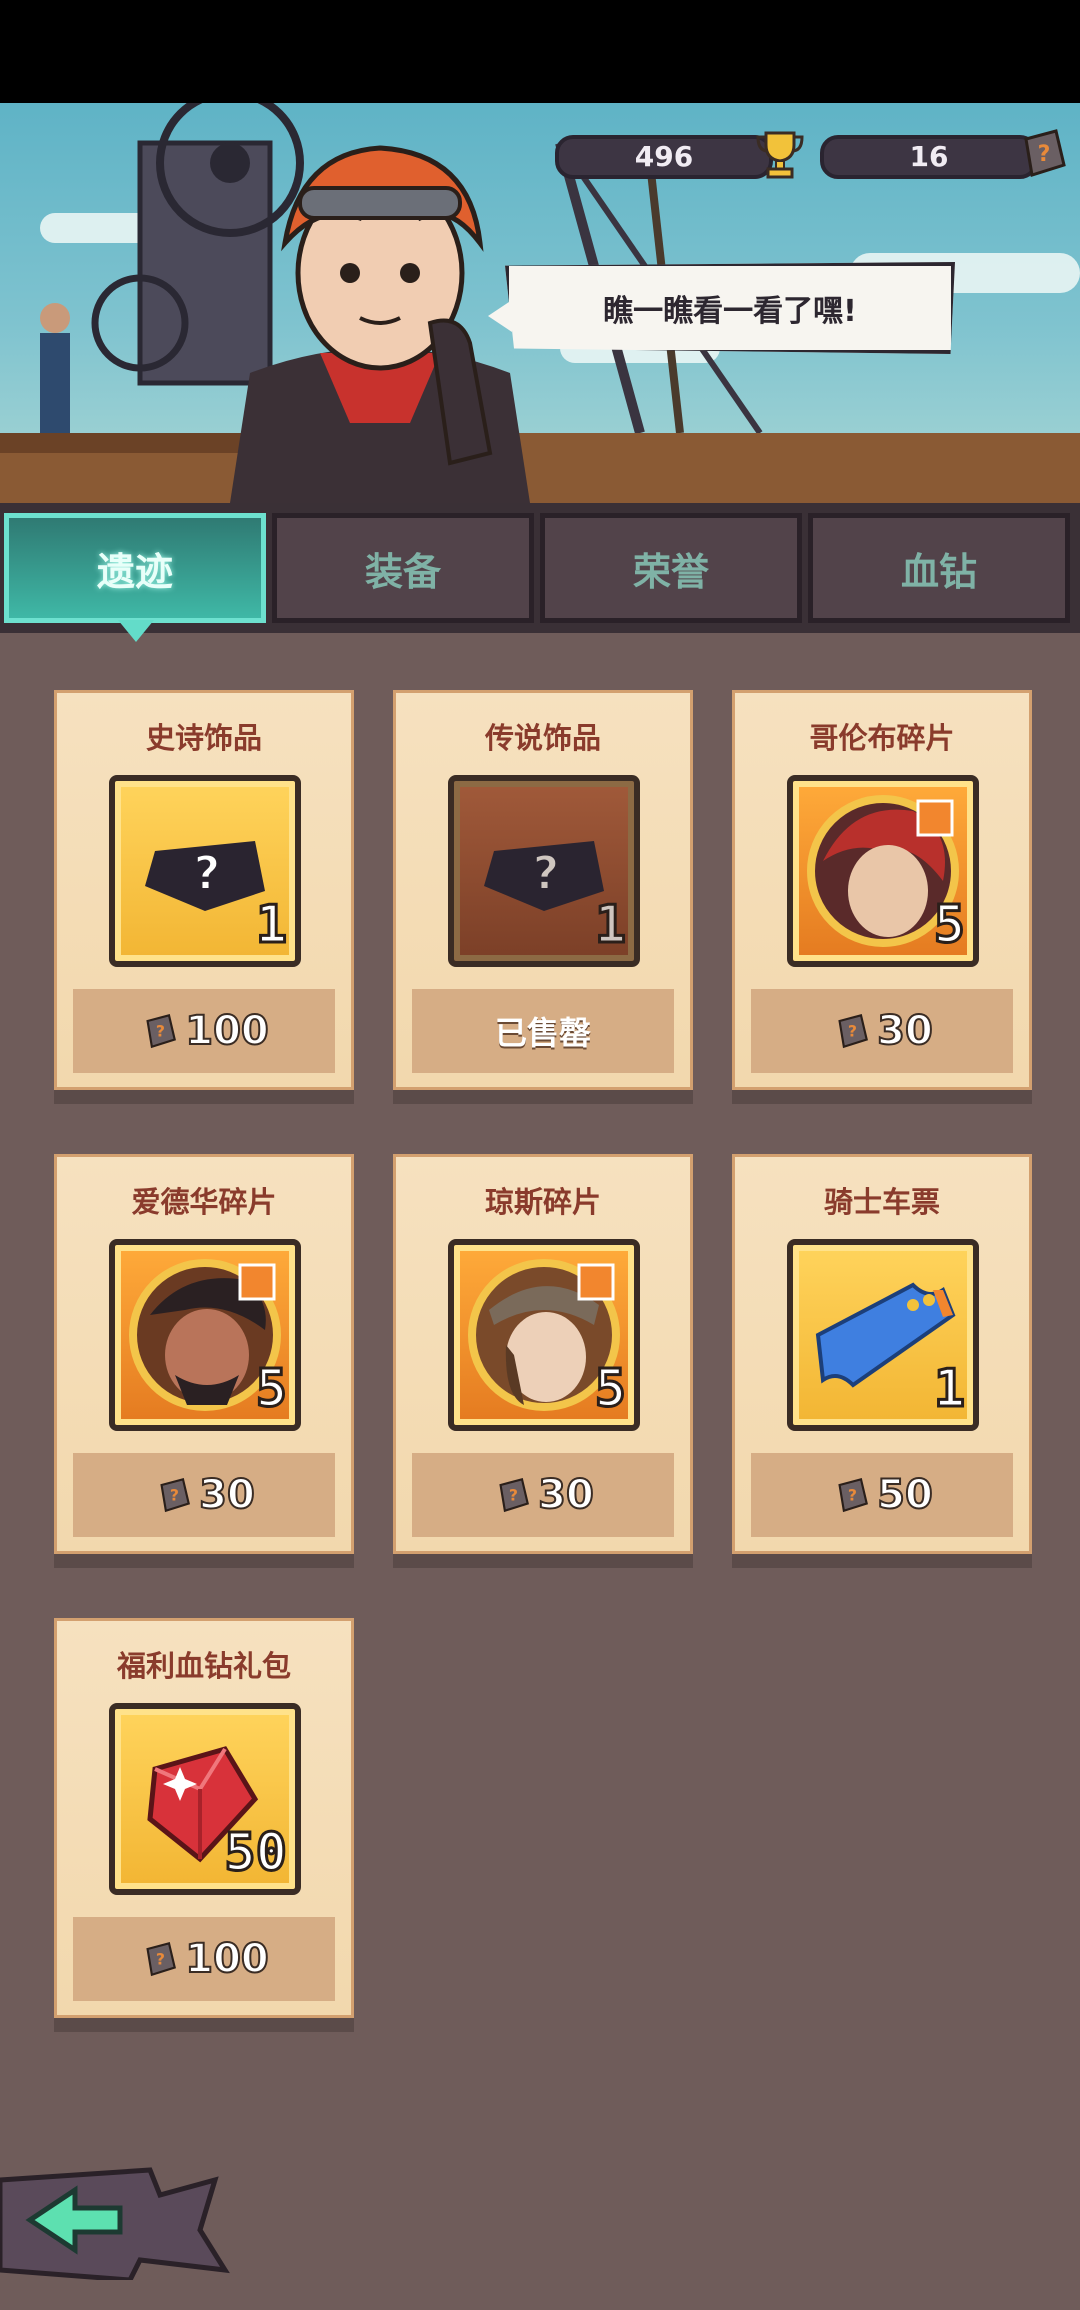 The image size is (1080, 2310). I want to click on item-title: 琼斯碎片, so click(542, 1202).